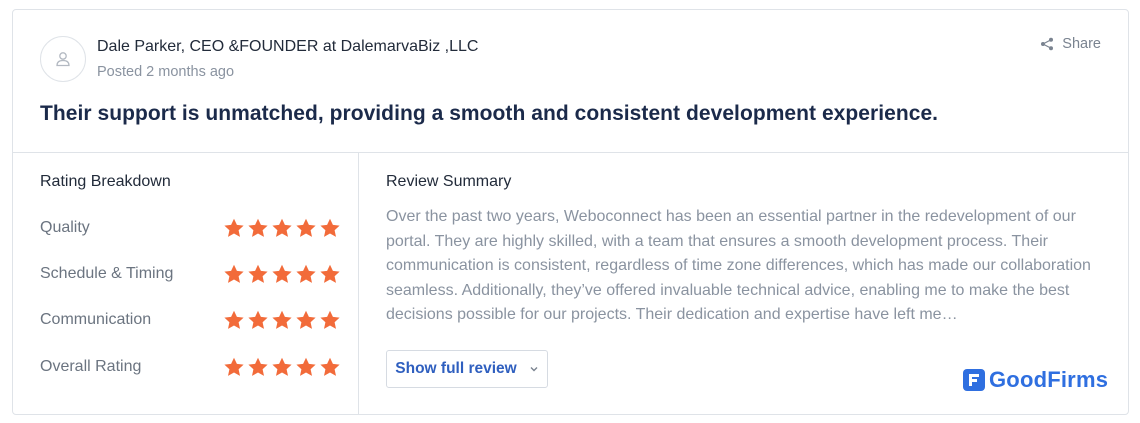  I want to click on goodfirms-logo-icon, so click(974, 380).